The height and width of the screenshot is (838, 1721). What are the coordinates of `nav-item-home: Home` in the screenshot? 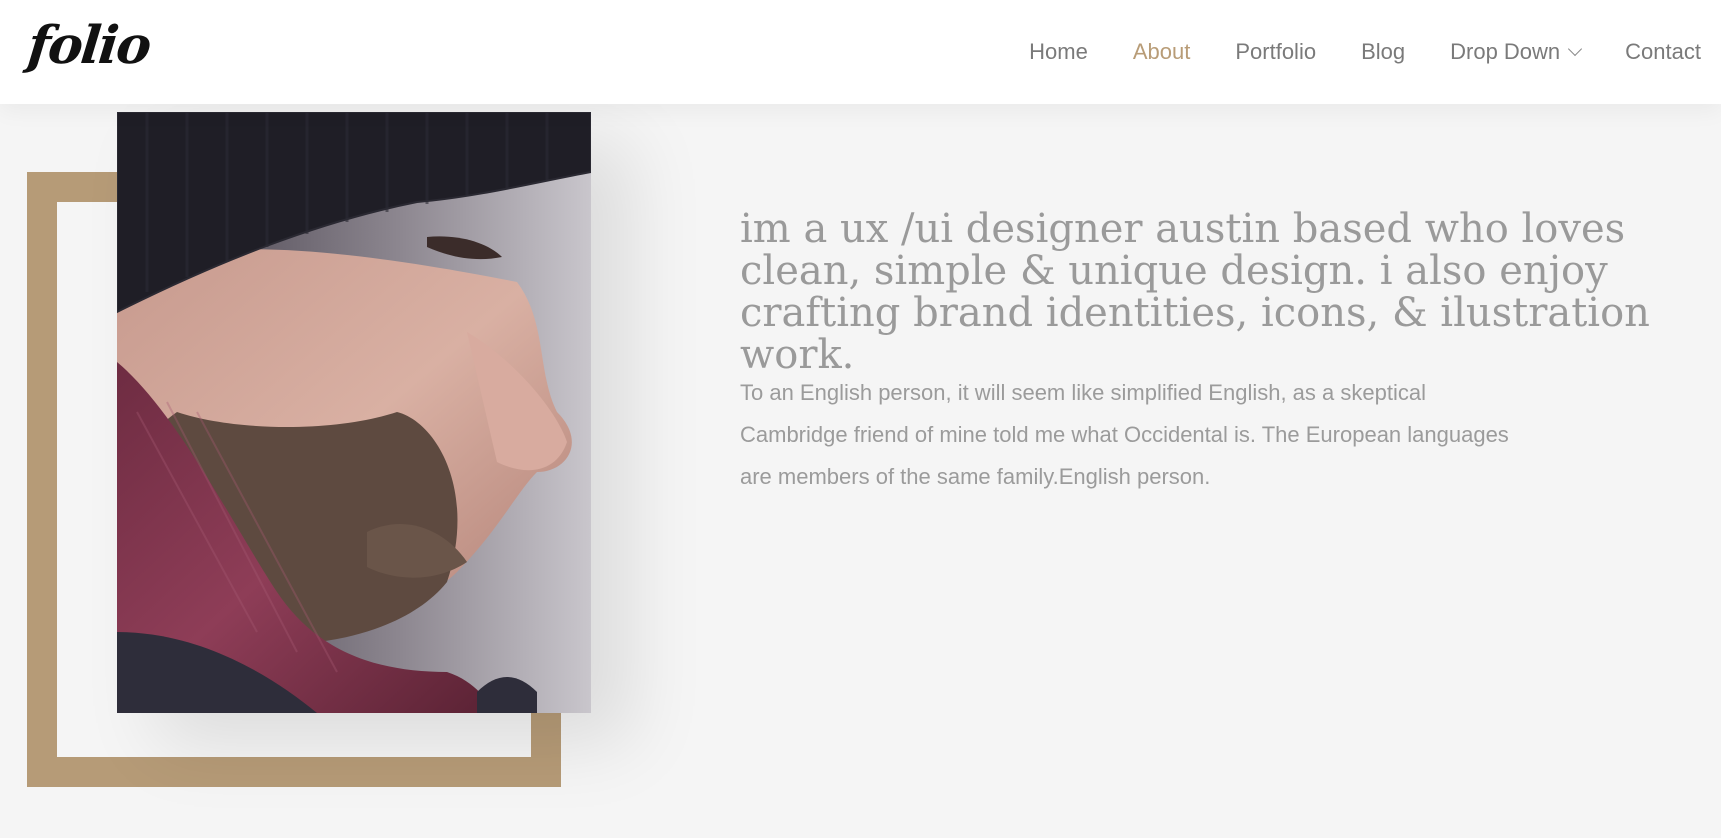 It's located at (1058, 52).